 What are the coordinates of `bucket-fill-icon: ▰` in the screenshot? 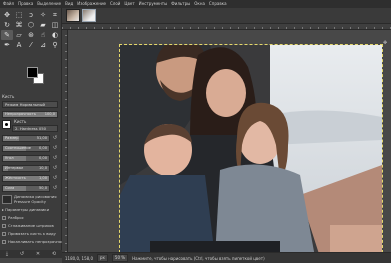 It's located at (43, 25).